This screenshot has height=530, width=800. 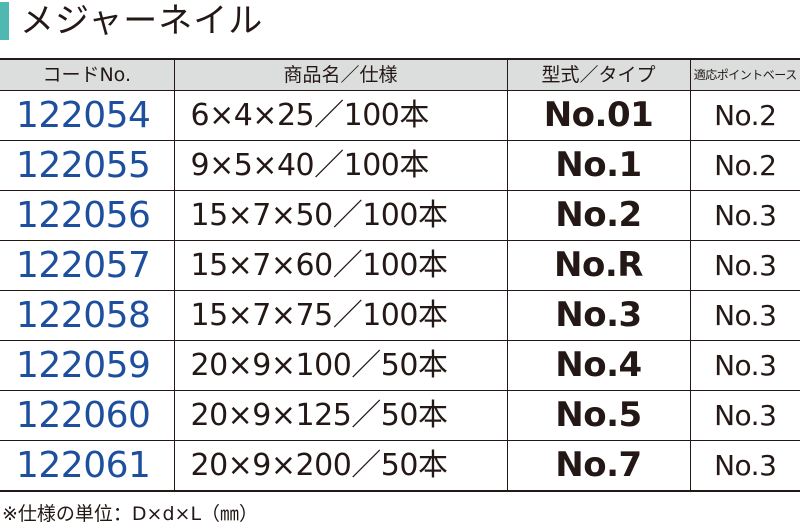 What do you see at coordinates (598, 74) in the screenshot?
I see `header-type: 型式／タイプ` at bounding box center [598, 74].